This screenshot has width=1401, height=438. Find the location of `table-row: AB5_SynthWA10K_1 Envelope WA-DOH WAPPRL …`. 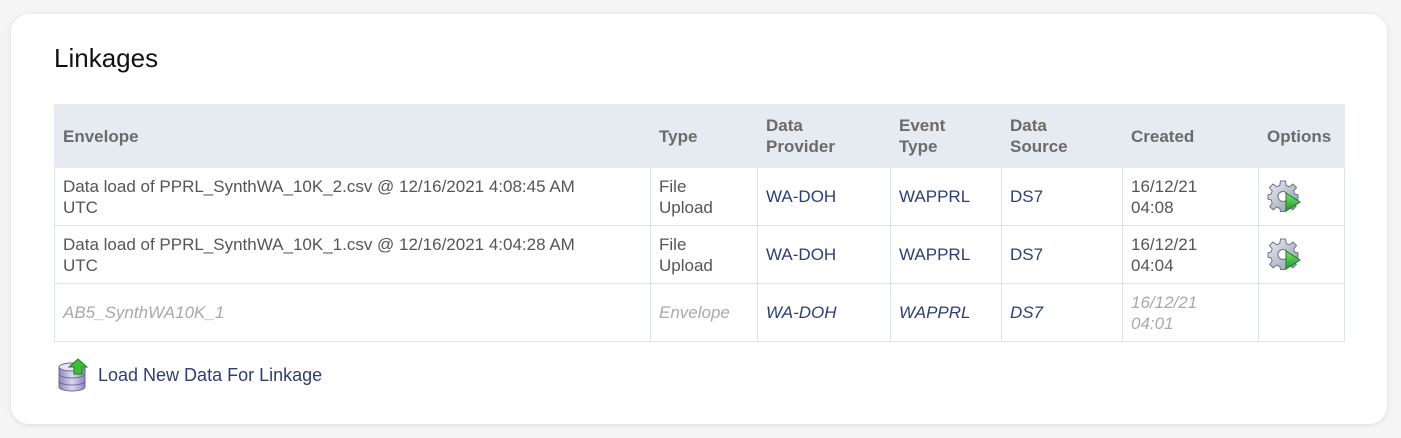

table-row: AB5_SynthWA10K_1 Envelope WA-DOH WAPPRL … is located at coordinates (699, 312).